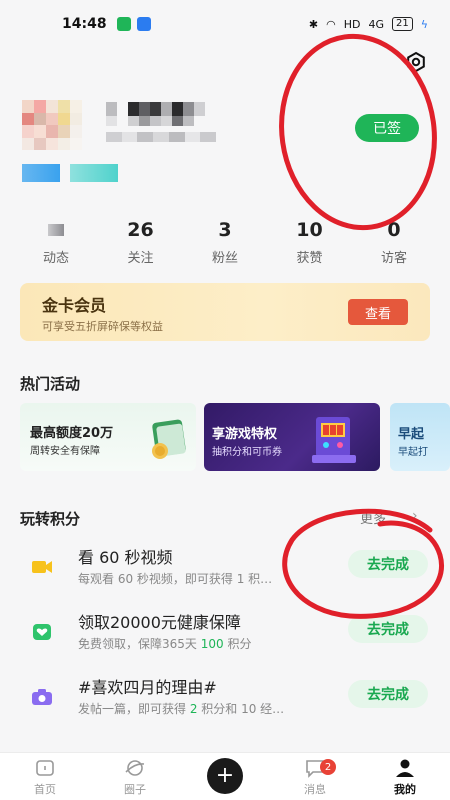  Describe the element at coordinates (331, 24) in the screenshot. I see `wifi-icon: ◠` at that location.